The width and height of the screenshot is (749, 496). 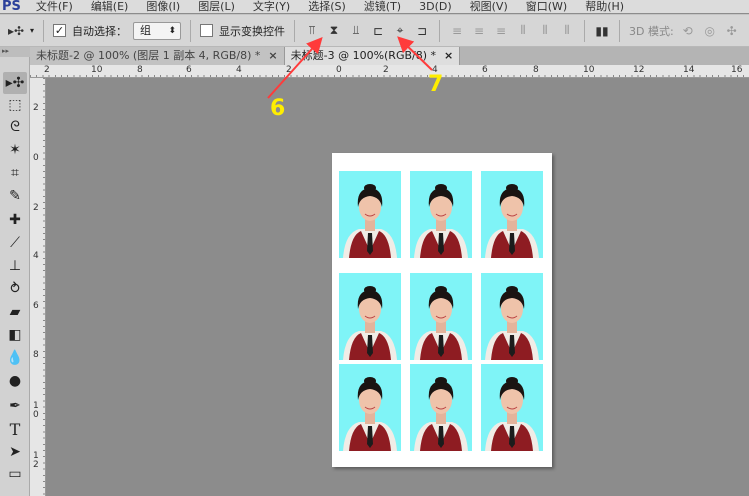 What do you see at coordinates (278, 108) in the screenshot?
I see `annotation-6: 6` at bounding box center [278, 108].